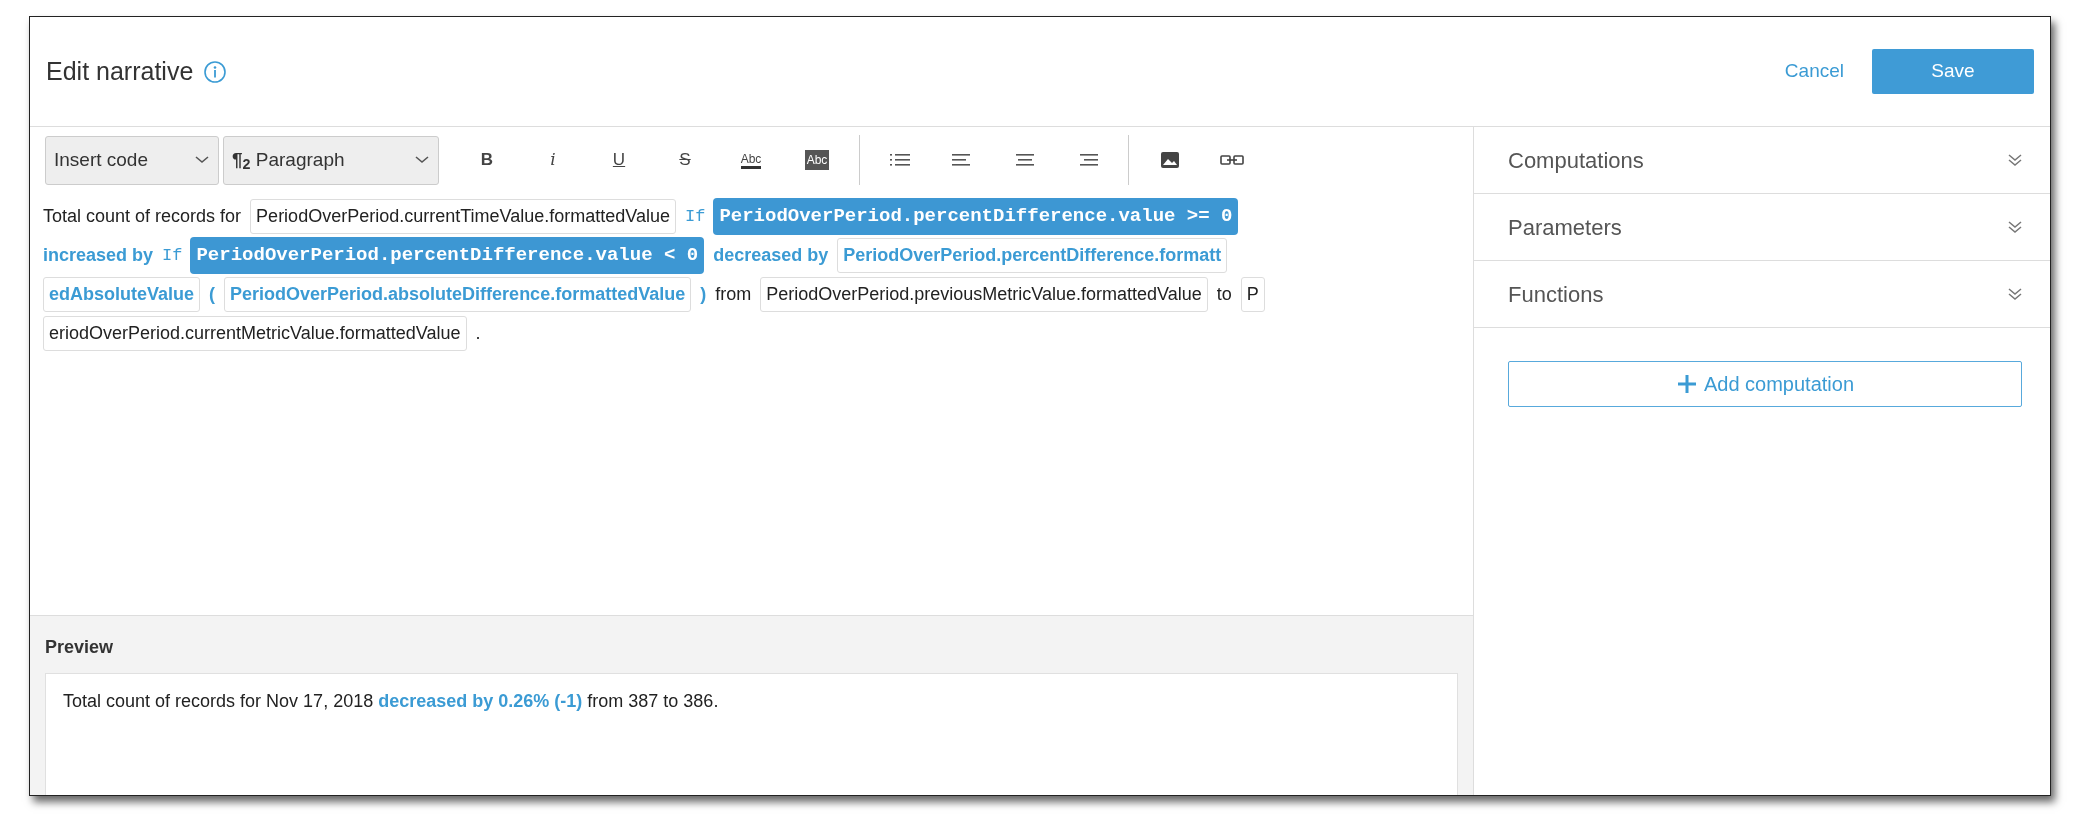 The width and height of the screenshot is (2090, 828). Describe the element at coordinates (255, 333) in the screenshot. I see `code-token: eriodOverPeriod.currentMetricValue.formattedValue` at that location.